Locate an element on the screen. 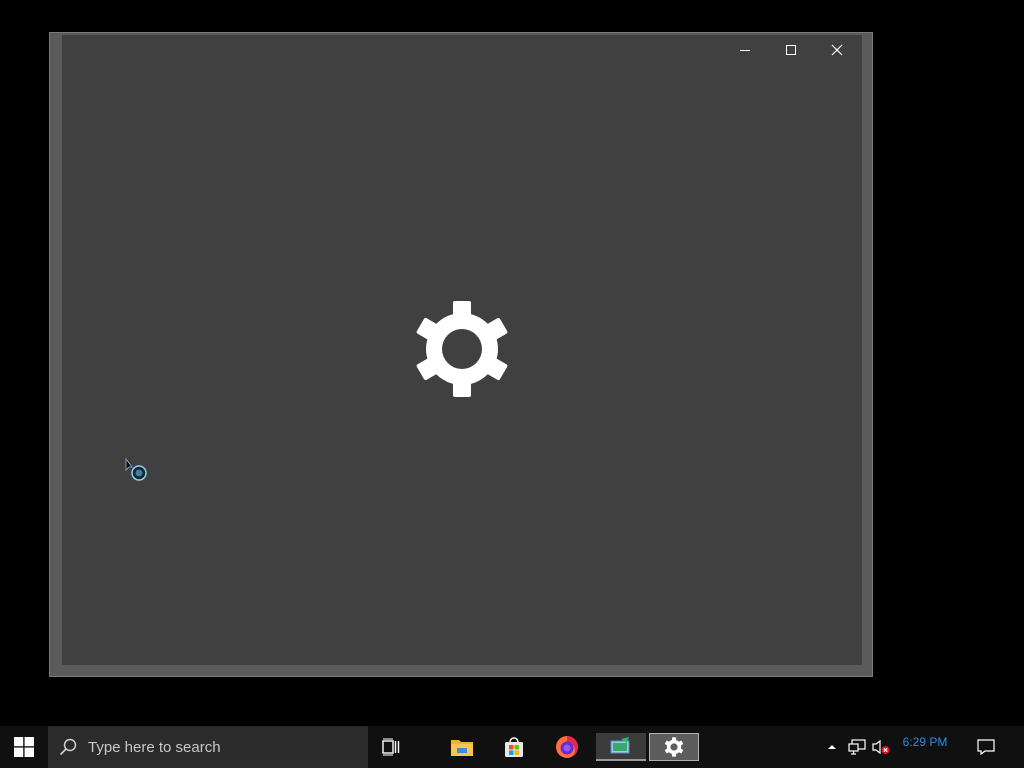  settings-taskbar-button is located at coordinates (674, 747).